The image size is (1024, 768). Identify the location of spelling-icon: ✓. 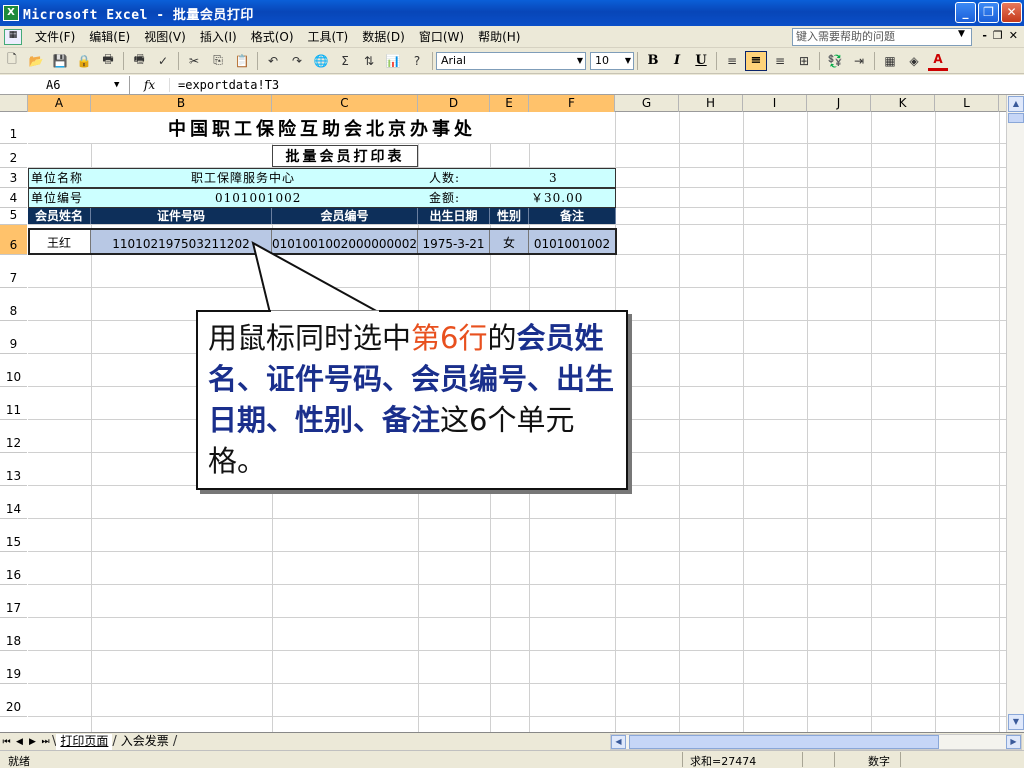
(163, 61).